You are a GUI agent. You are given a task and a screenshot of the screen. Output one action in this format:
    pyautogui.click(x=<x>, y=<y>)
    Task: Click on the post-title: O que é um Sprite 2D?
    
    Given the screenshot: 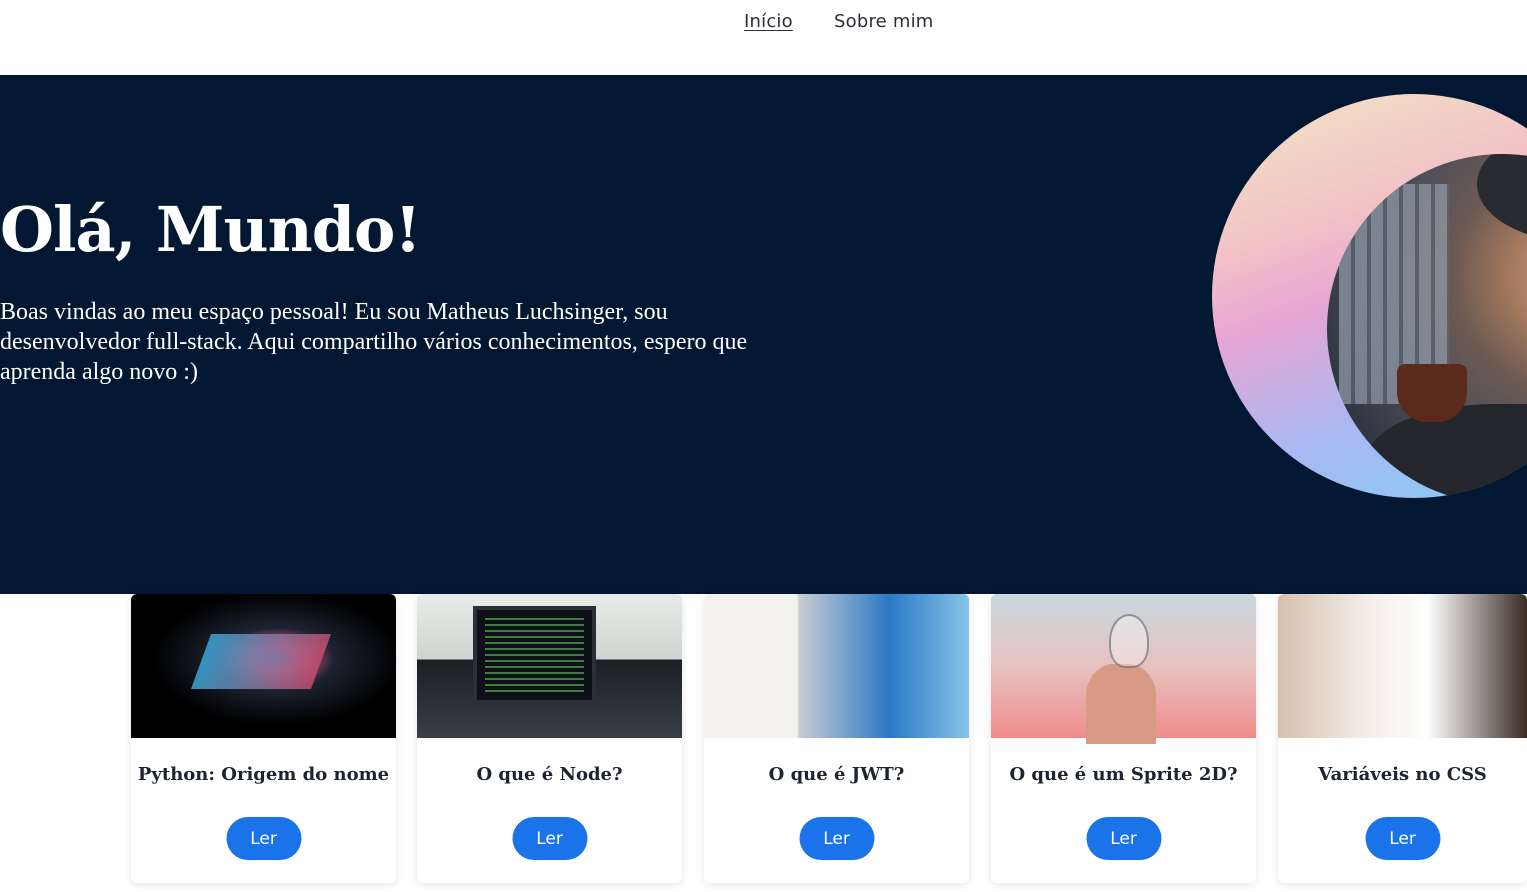 What is the action you would take?
    pyautogui.click(x=1123, y=774)
    